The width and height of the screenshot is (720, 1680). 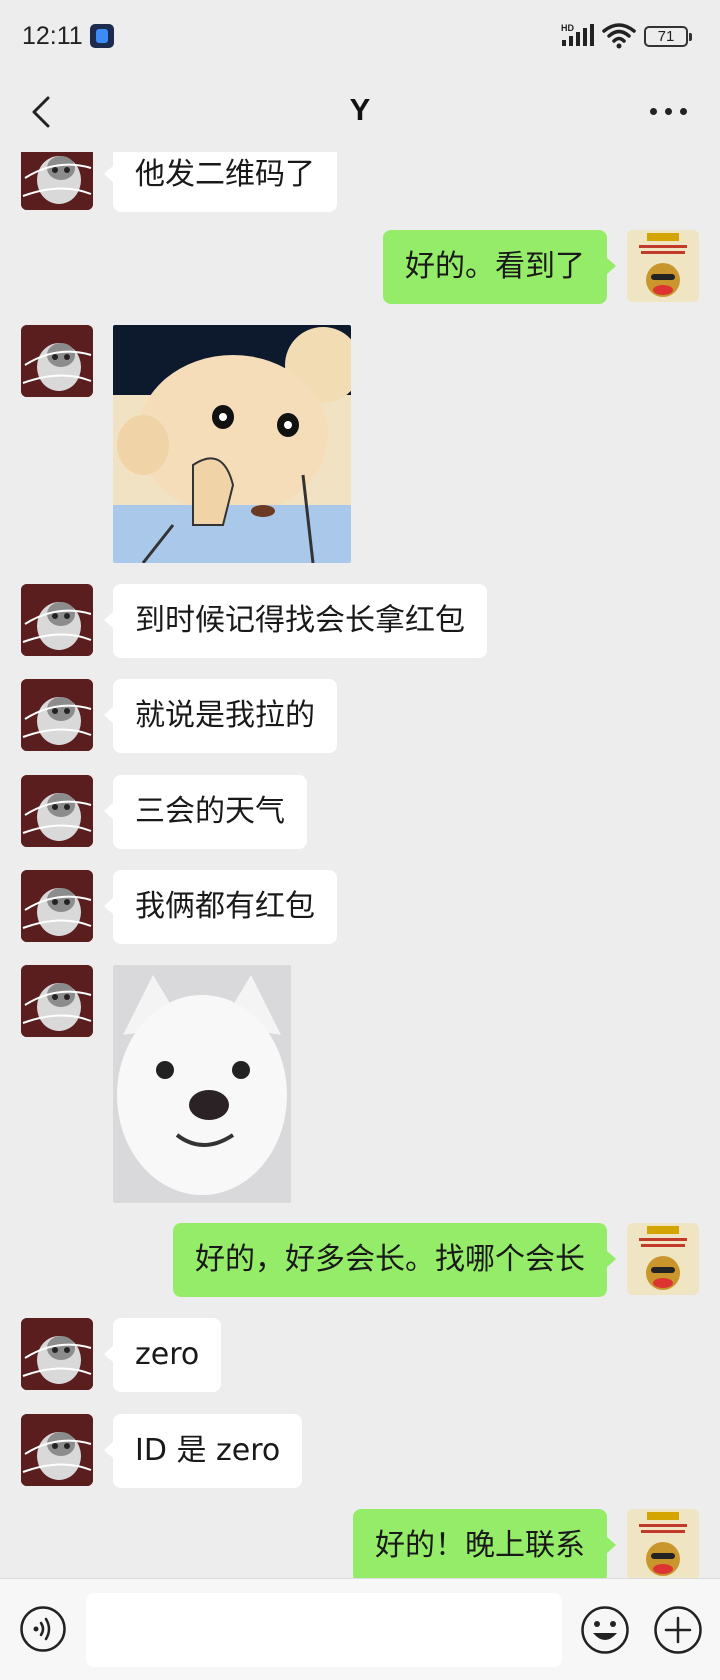 I want to click on voice-icon, so click(x=43, y=1629).